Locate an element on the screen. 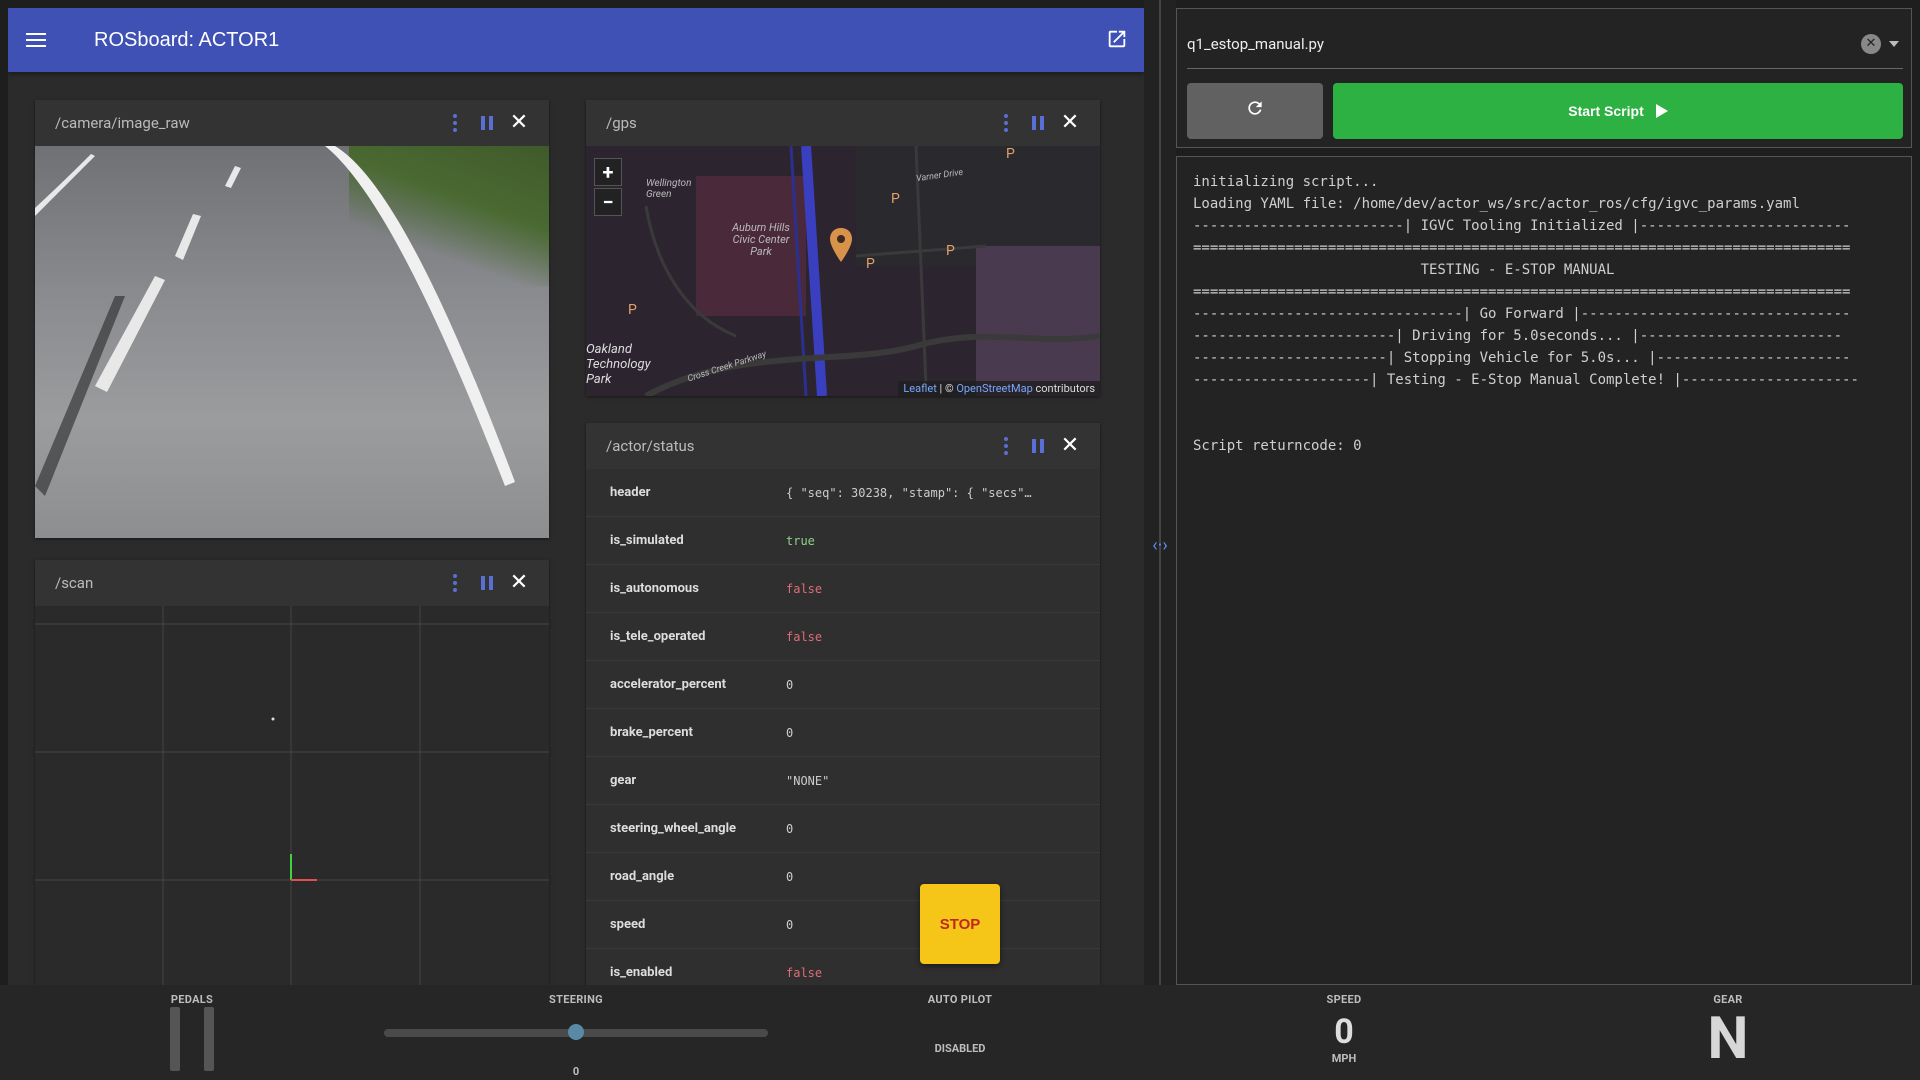 The width and height of the screenshot is (1920, 1080). speed-label: SPEED is located at coordinates (1344, 999).